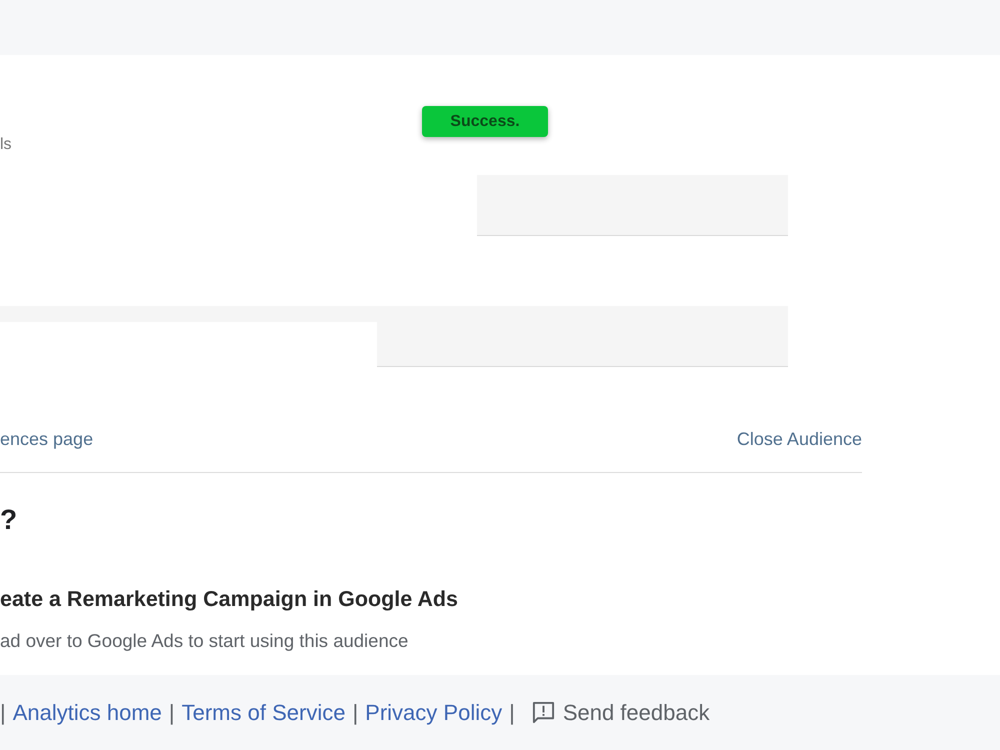  Describe the element at coordinates (264, 713) in the screenshot. I see `footer-link: Terms of Service` at that location.